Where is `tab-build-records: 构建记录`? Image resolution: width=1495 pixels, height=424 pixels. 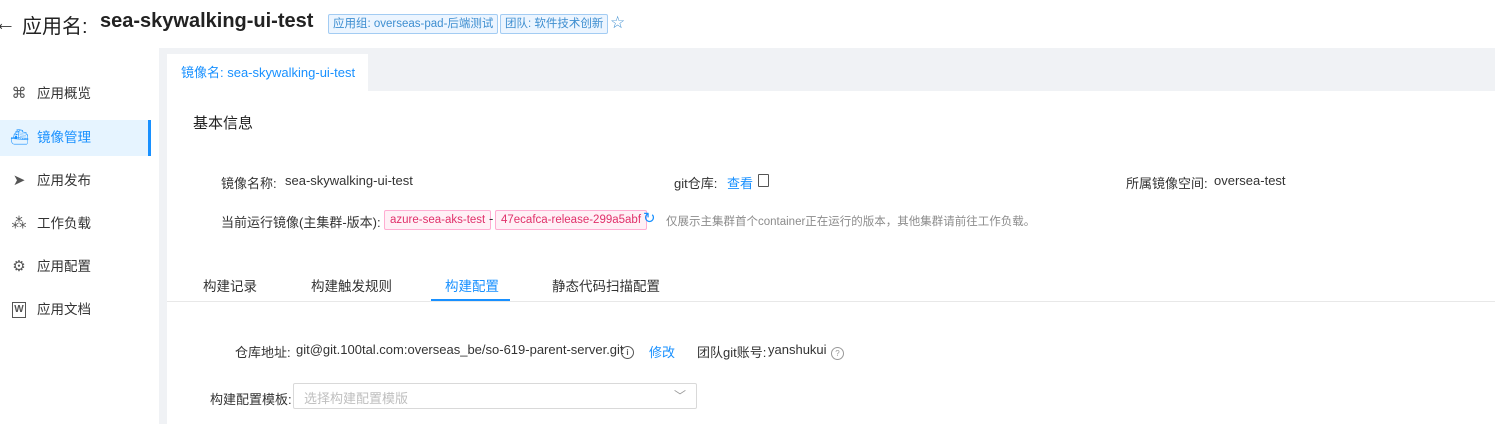 tab-build-records: 构建记录 is located at coordinates (230, 285).